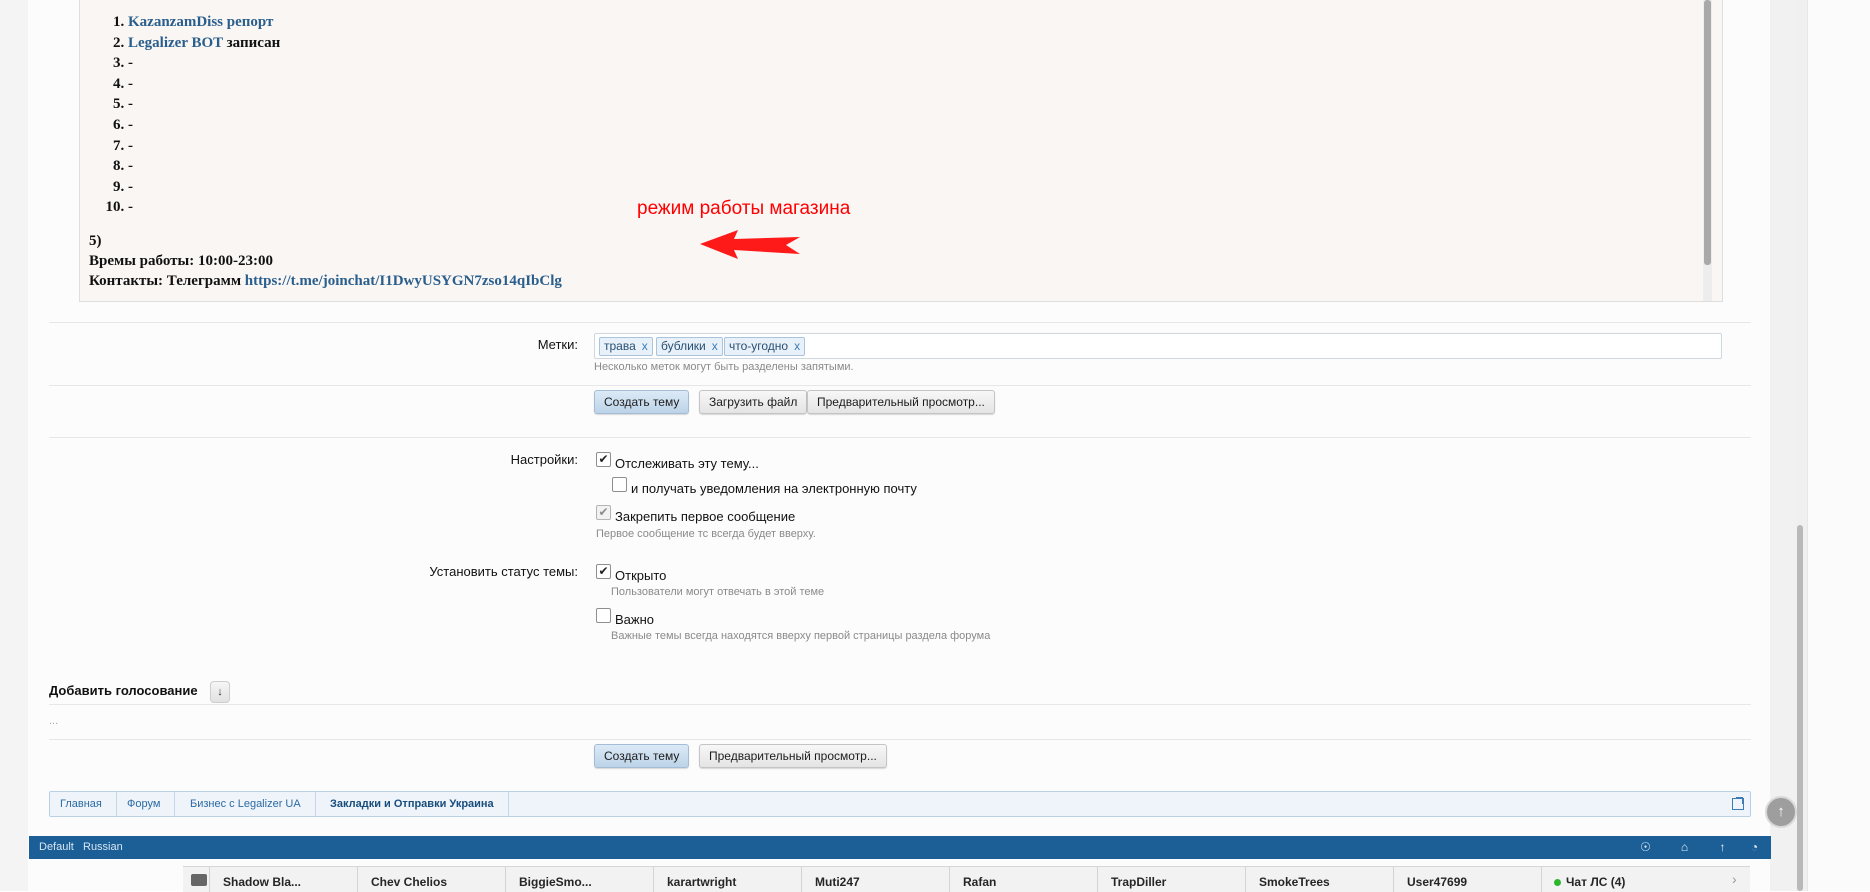 The height and width of the screenshot is (892, 1870). What do you see at coordinates (1838, 445) in the screenshot?
I see `right-panel` at bounding box center [1838, 445].